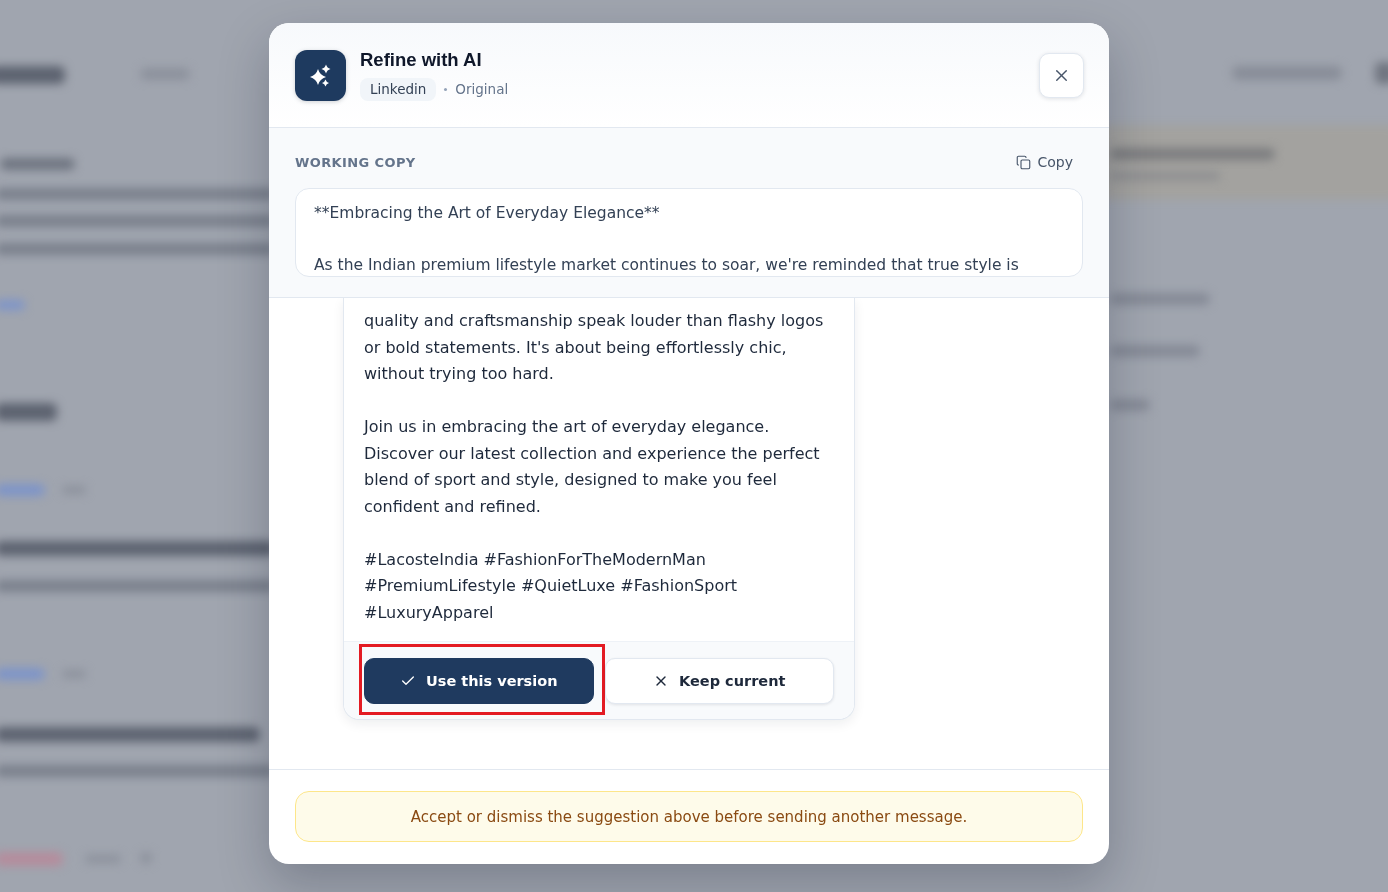  I want to click on notice-banner: Accept or dismiss the suggestion above before sending another message., so click(689, 816).